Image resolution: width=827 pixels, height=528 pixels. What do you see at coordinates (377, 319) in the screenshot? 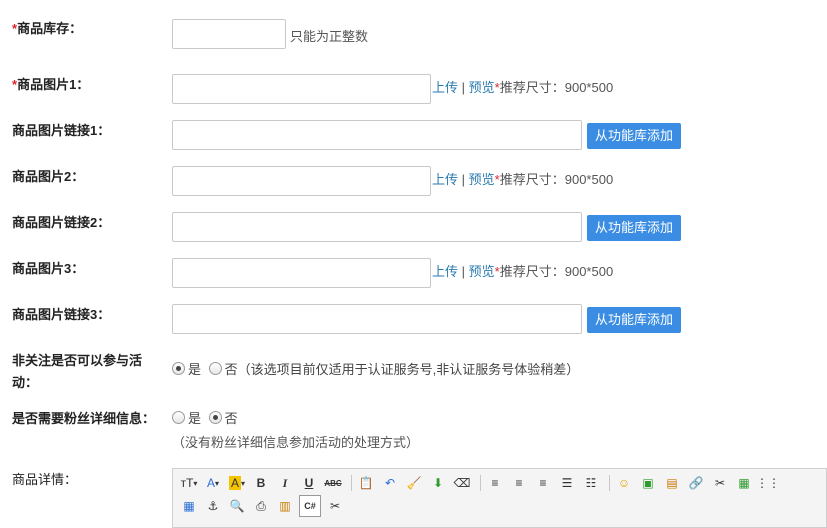
I see `link3-input` at bounding box center [377, 319].